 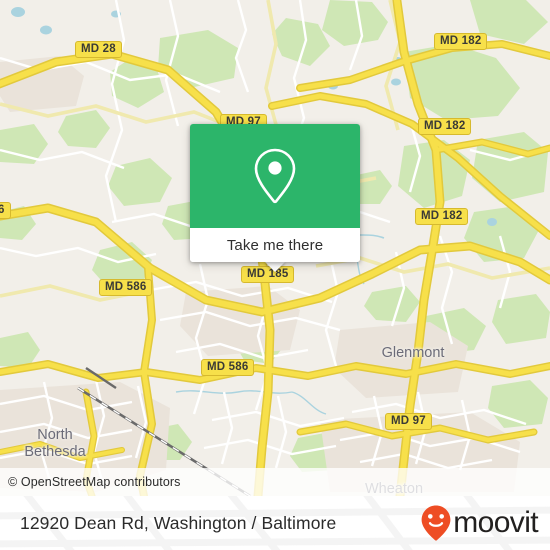 What do you see at coordinates (178, 522) in the screenshot?
I see `page-title: 12920 Dean Rd, Washington / Baltimore` at bounding box center [178, 522].